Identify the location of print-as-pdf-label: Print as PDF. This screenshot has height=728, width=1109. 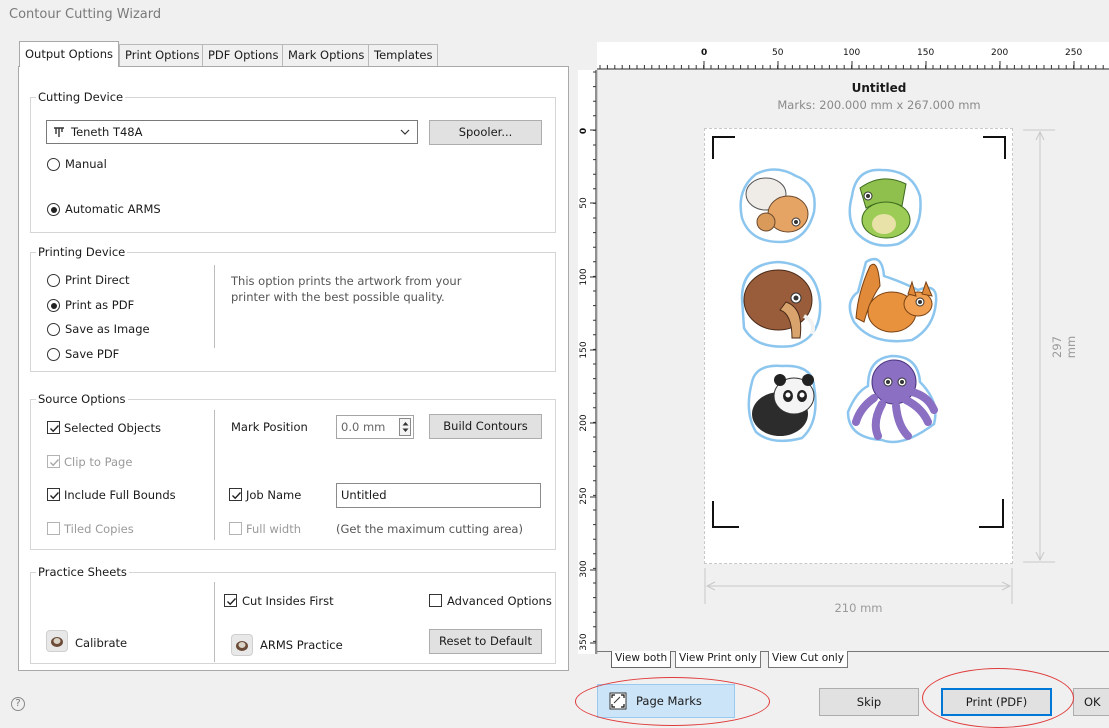
(100, 305).